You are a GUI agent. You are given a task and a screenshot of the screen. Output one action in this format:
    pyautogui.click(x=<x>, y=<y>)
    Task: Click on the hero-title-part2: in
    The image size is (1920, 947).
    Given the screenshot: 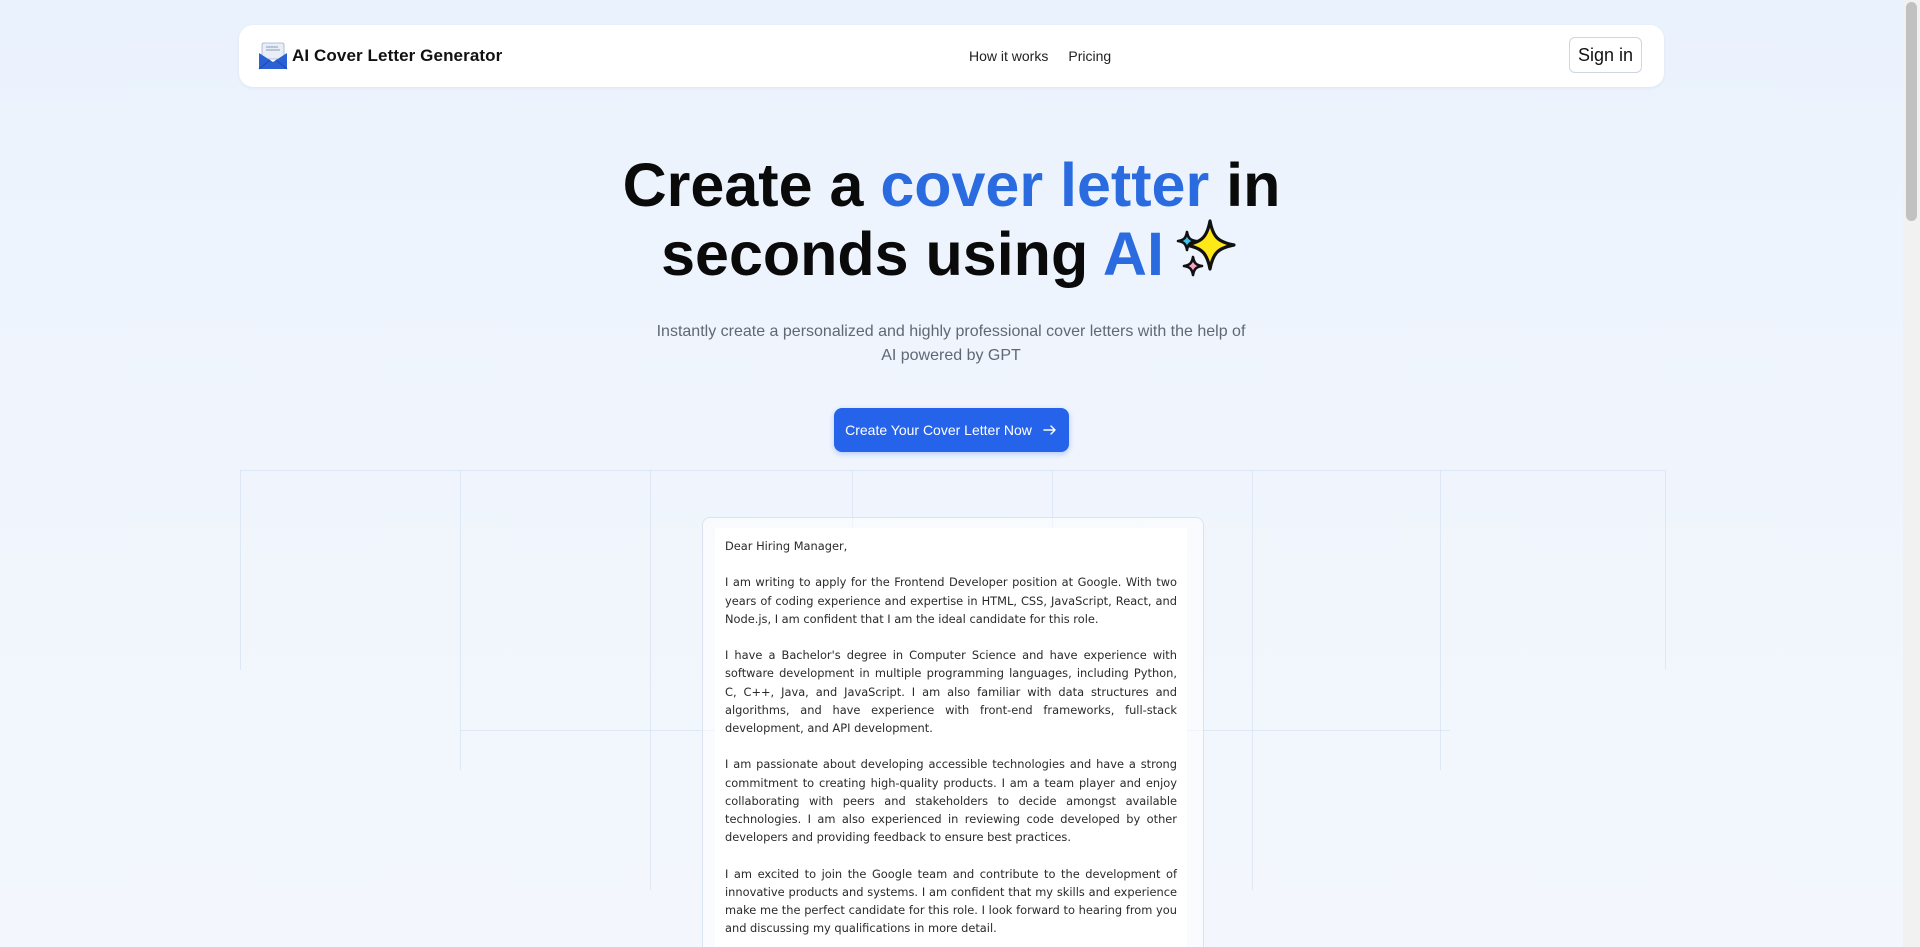 What is the action you would take?
    pyautogui.click(x=1245, y=185)
    